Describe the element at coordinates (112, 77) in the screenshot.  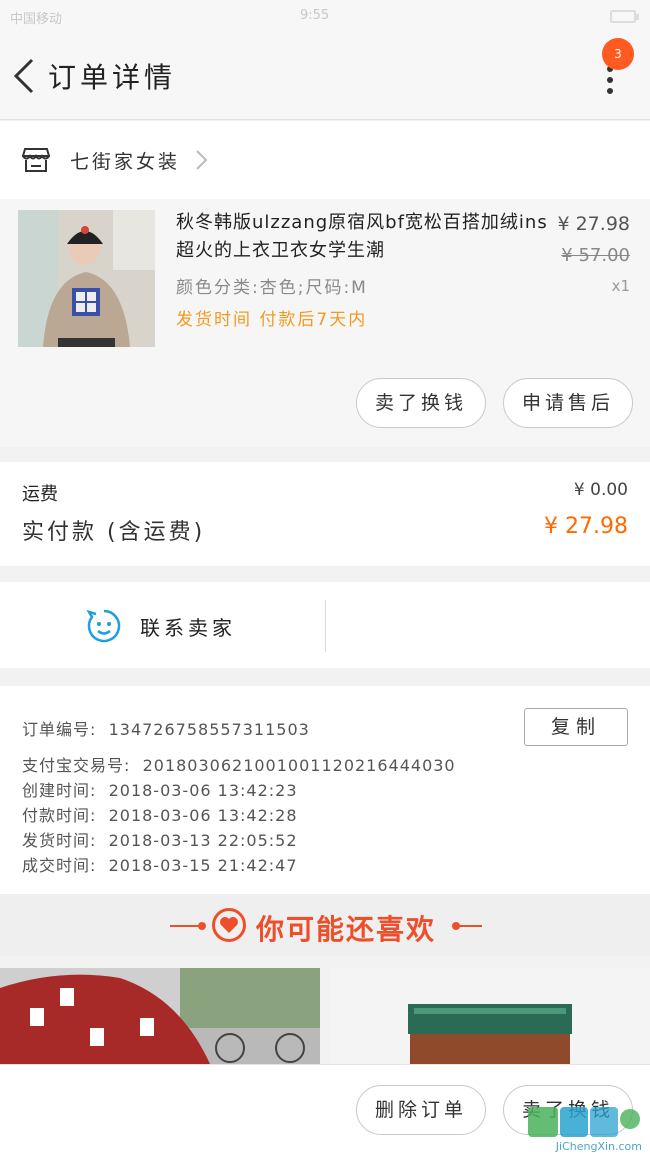
I see `page-title: 订单详情` at that location.